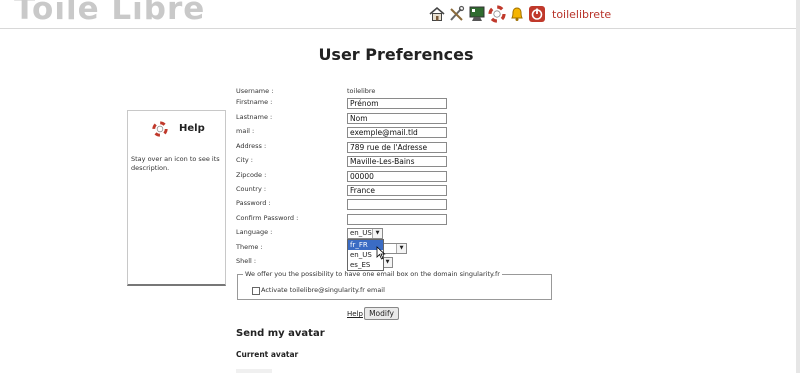 This screenshot has height=373, width=800. Describe the element at coordinates (254, 232) in the screenshot. I see `language-label: Language :` at that location.